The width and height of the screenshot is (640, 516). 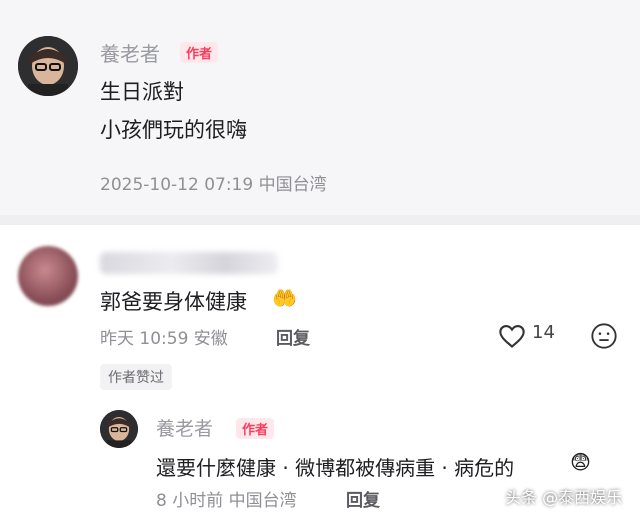 What do you see at coordinates (335, 468) in the screenshot?
I see `reply-text: 還要什麼健康 · 微博都被傳病重 · 病危的` at bounding box center [335, 468].